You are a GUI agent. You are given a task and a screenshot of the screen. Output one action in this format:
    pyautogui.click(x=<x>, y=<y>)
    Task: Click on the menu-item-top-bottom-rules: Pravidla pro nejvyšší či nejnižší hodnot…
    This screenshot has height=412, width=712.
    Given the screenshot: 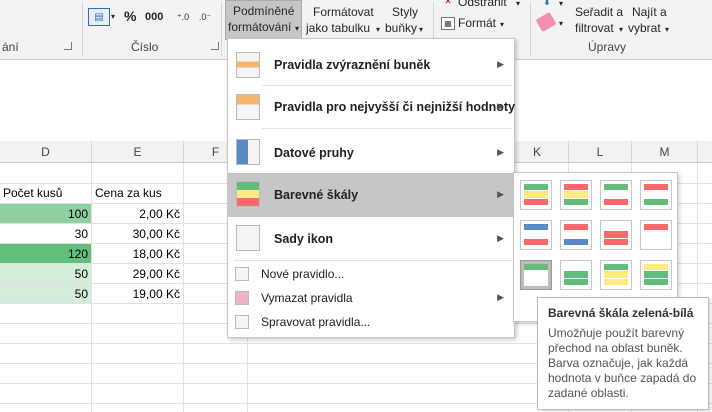 What is the action you would take?
    pyautogui.click(x=372, y=108)
    